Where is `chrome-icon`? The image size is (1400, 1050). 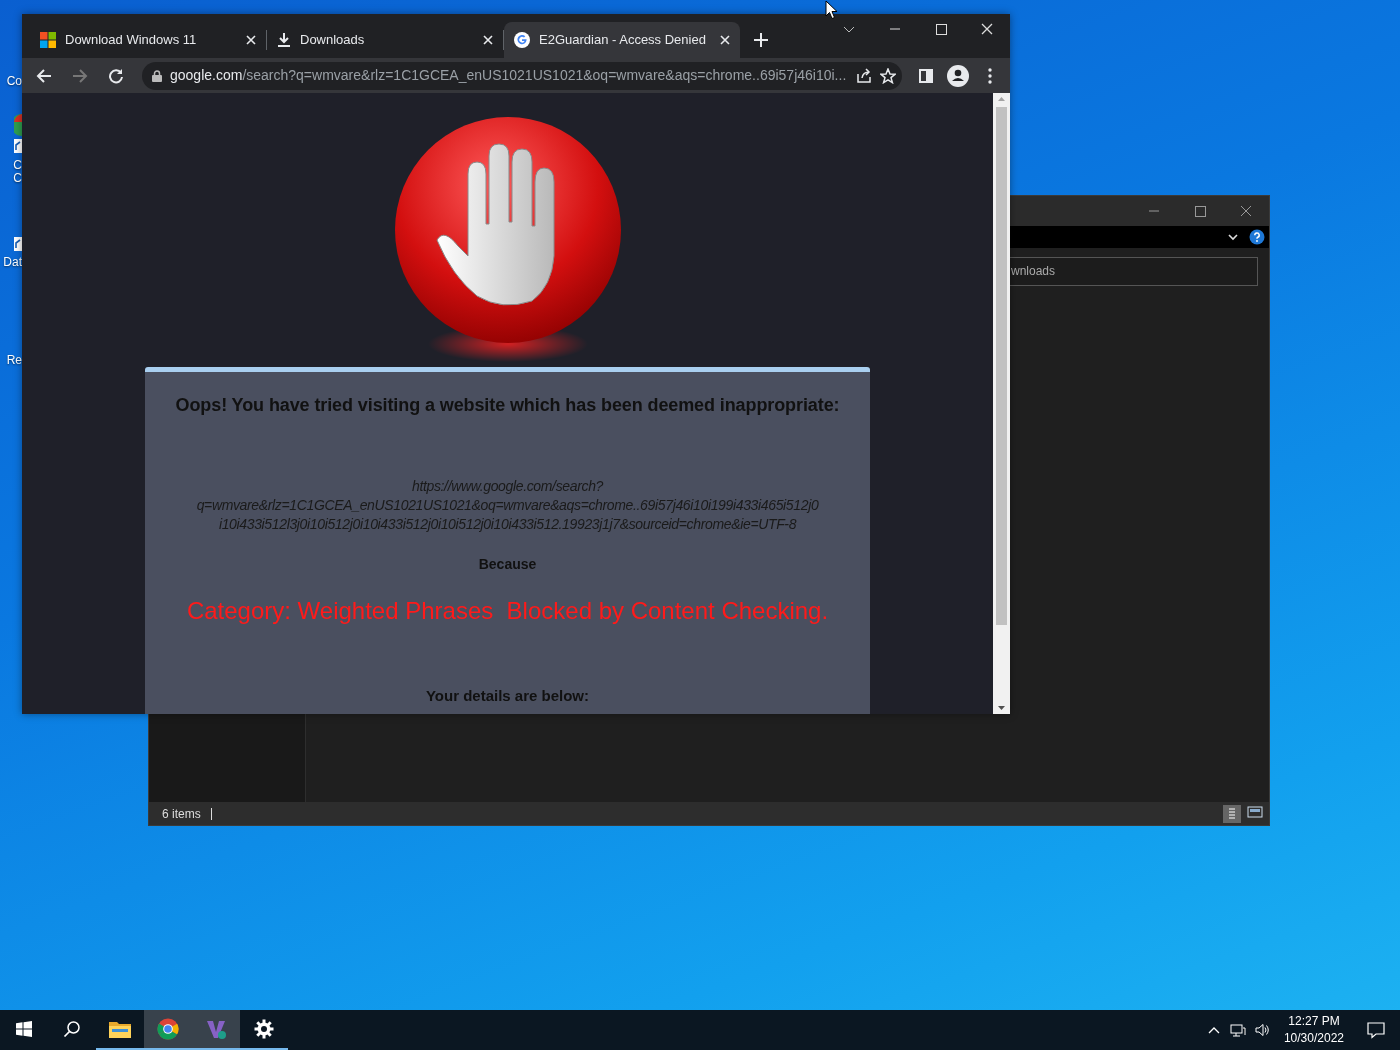 chrome-icon is located at coordinates (168, 1029).